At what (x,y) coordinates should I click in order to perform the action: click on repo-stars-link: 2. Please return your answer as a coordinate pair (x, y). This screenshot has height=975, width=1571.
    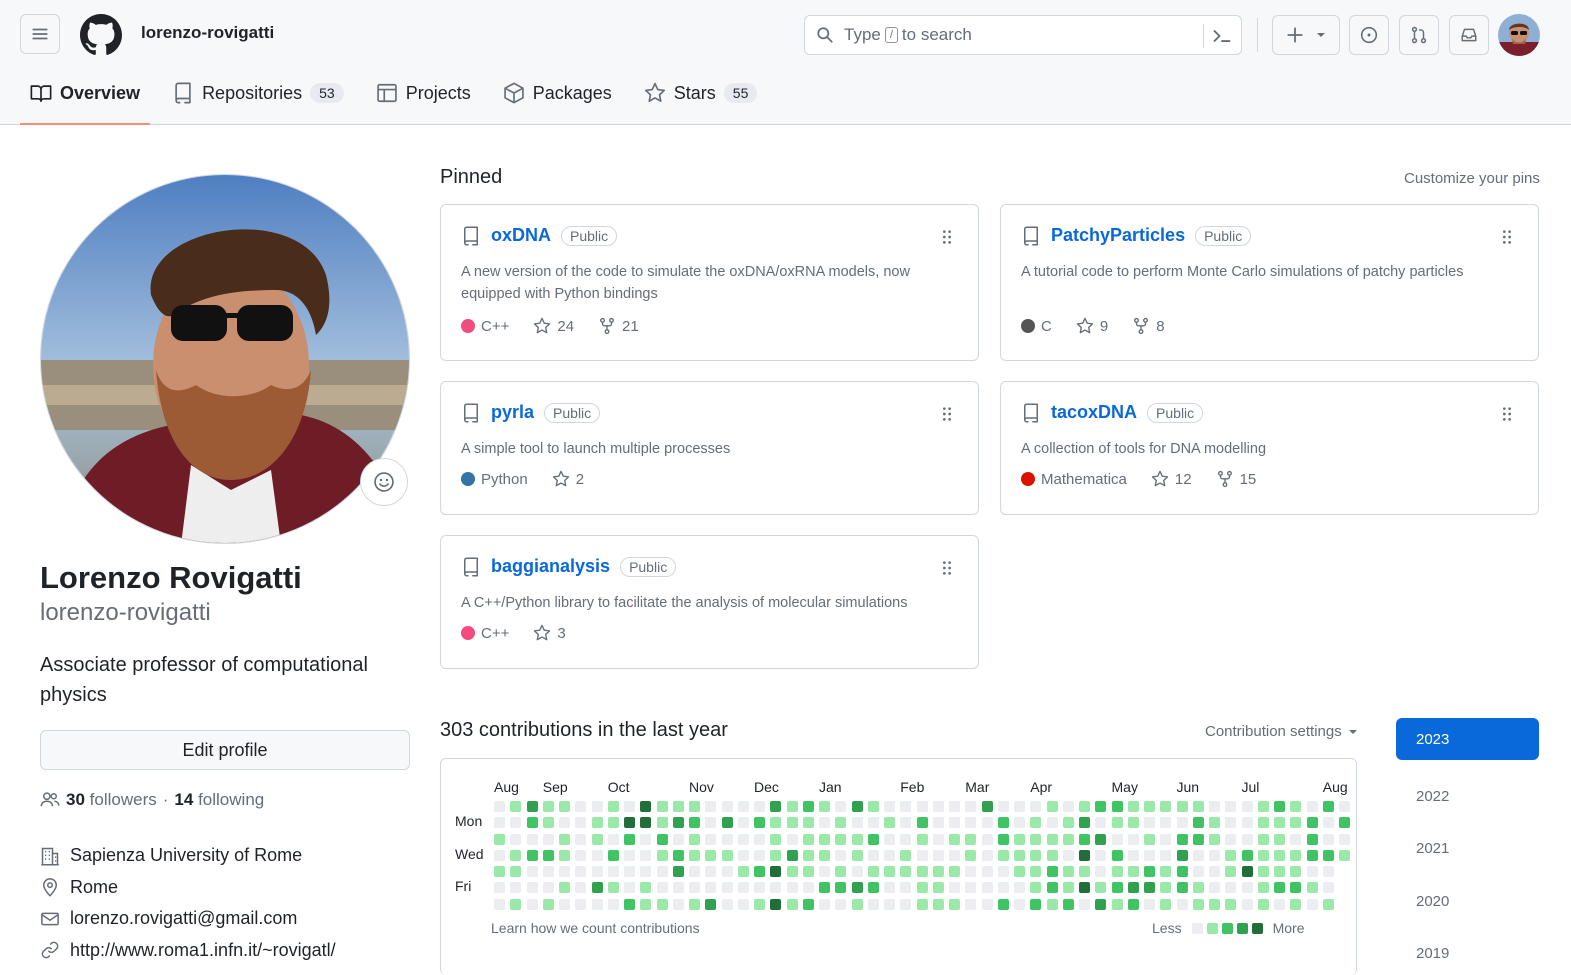
    Looking at the image, I should click on (568, 479).